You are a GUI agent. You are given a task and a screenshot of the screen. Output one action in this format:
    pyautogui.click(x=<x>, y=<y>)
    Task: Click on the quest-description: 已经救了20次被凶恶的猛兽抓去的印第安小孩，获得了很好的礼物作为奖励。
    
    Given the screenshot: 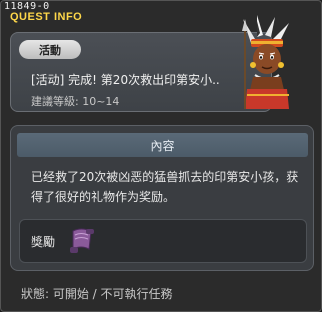 What is the action you would take?
    pyautogui.click(x=165, y=187)
    